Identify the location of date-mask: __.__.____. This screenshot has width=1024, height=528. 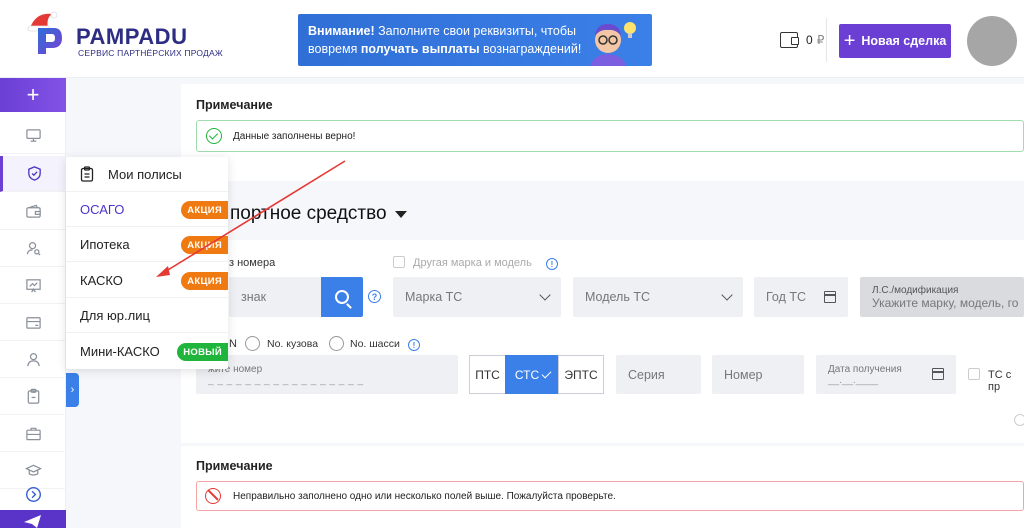
(853, 380).